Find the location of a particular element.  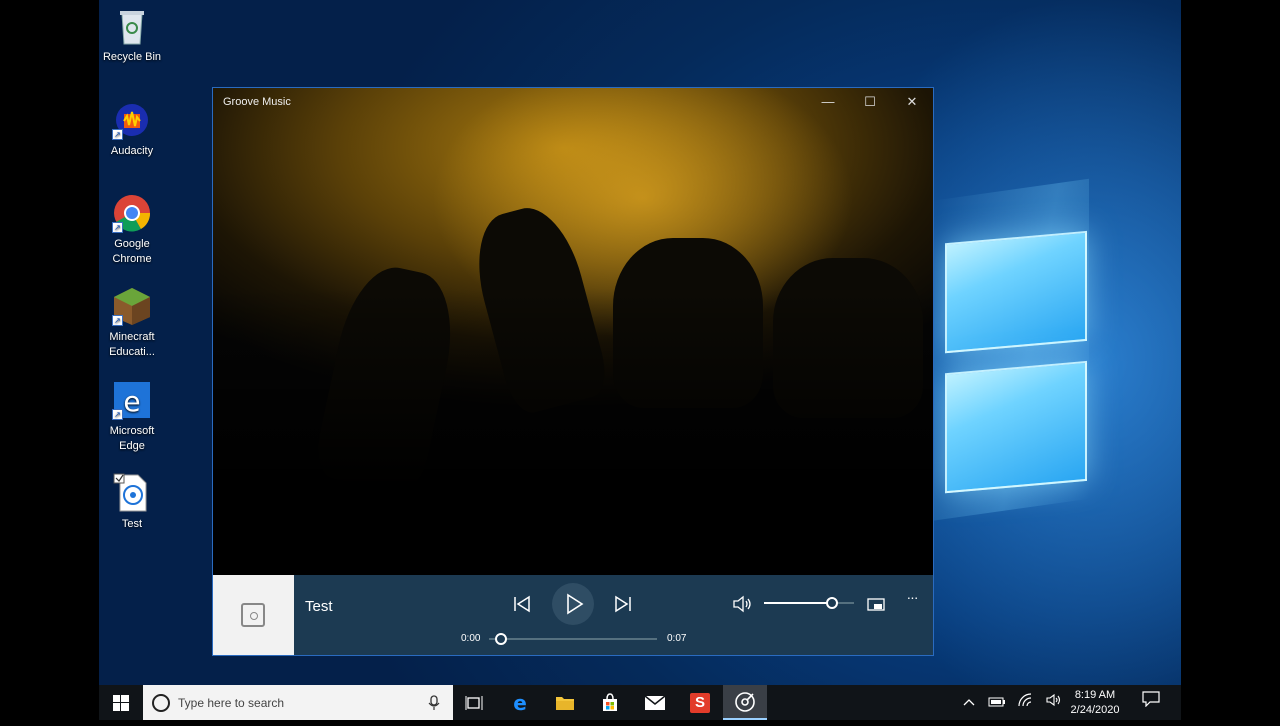

play-button is located at coordinates (573, 604).